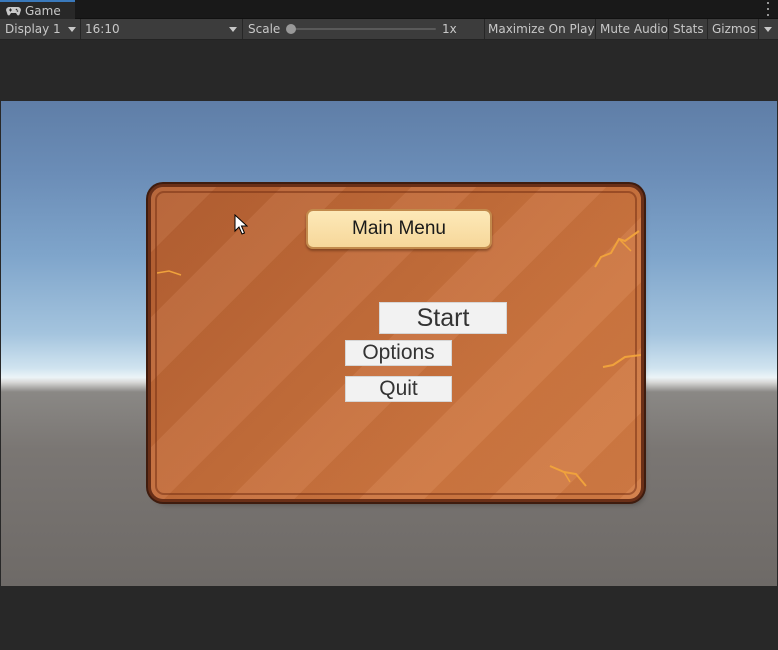 The height and width of the screenshot is (650, 778). I want to click on more-options-icon, so click(768, 9).